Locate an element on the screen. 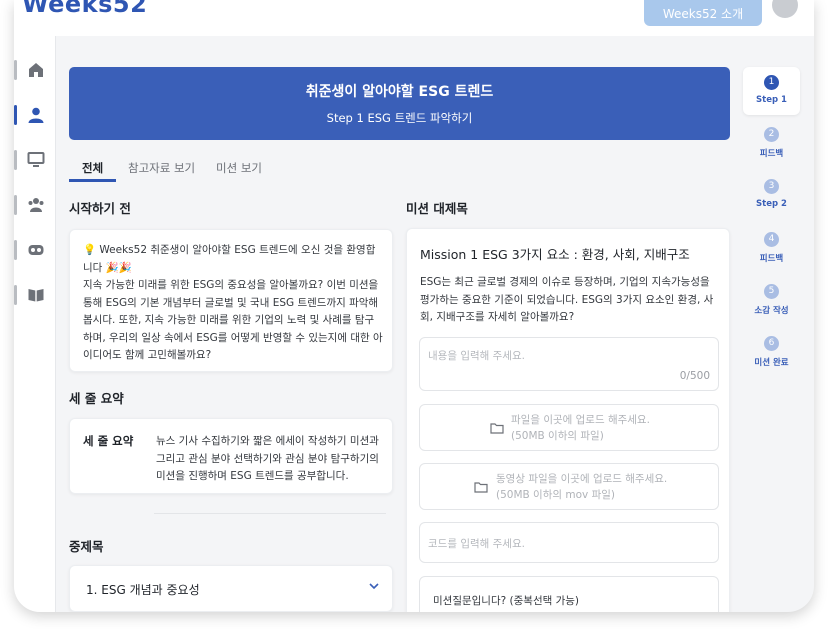  tab-active-indicator is located at coordinates (92, 180).